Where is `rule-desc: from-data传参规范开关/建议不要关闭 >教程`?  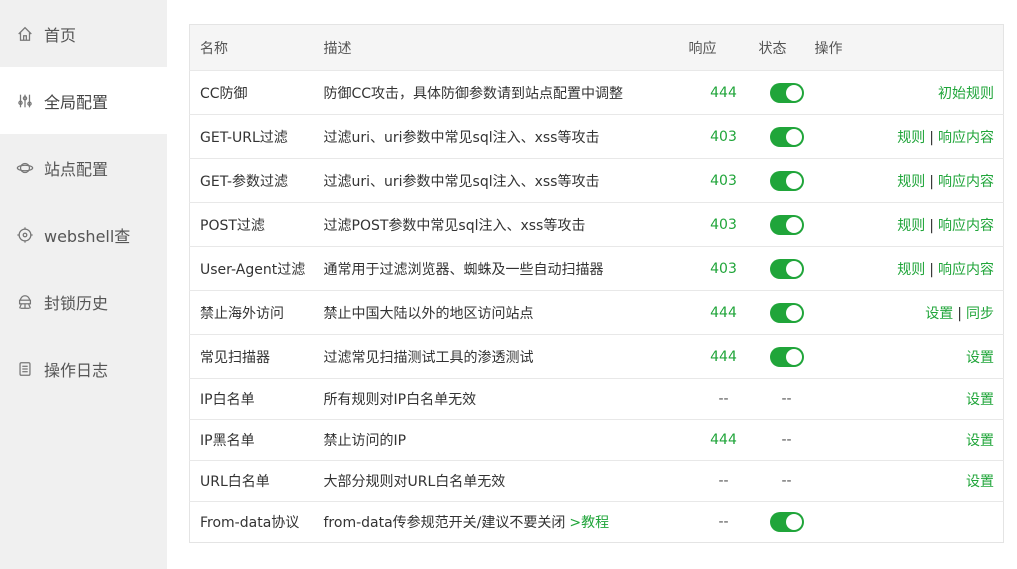
rule-desc: from-data传参规范开关/建议不要关闭 >教程 is located at coordinates (506, 522).